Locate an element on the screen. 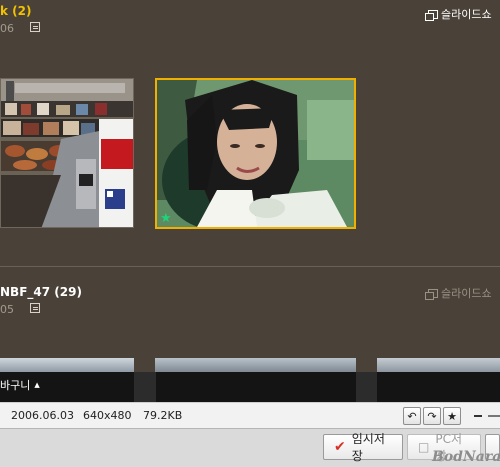 The image size is (500, 467). rotate-right-icon: ↷ is located at coordinates (432, 416).